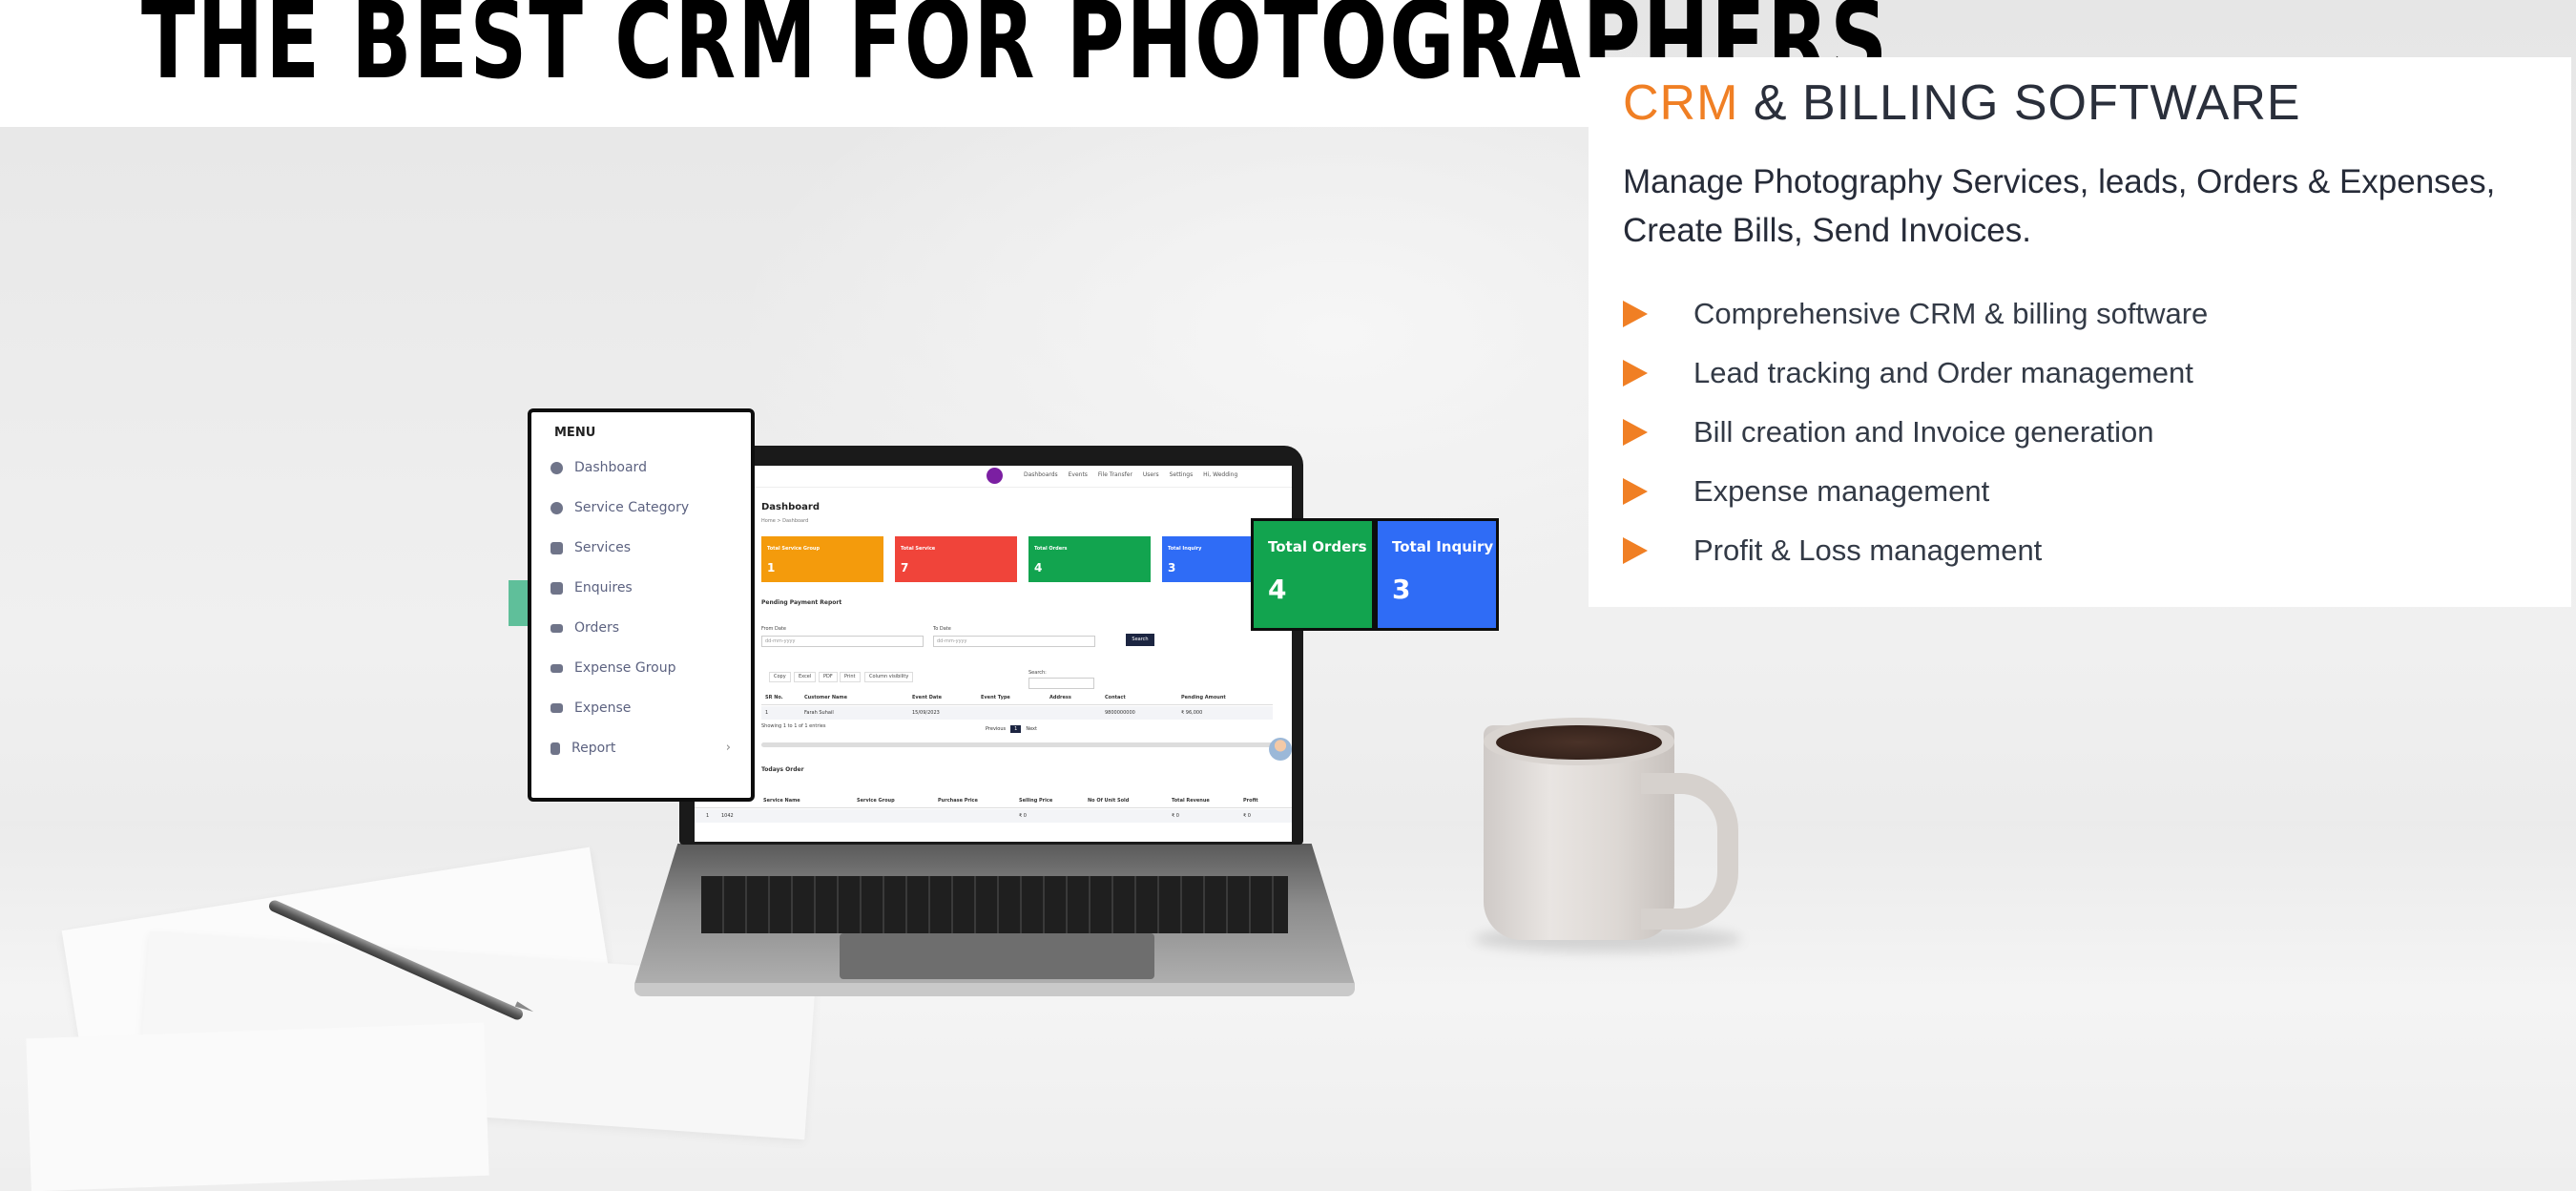 The width and height of the screenshot is (2576, 1191). What do you see at coordinates (889, 677) in the screenshot?
I see `column-visibility-button: Column visibility` at bounding box center [889, 677].